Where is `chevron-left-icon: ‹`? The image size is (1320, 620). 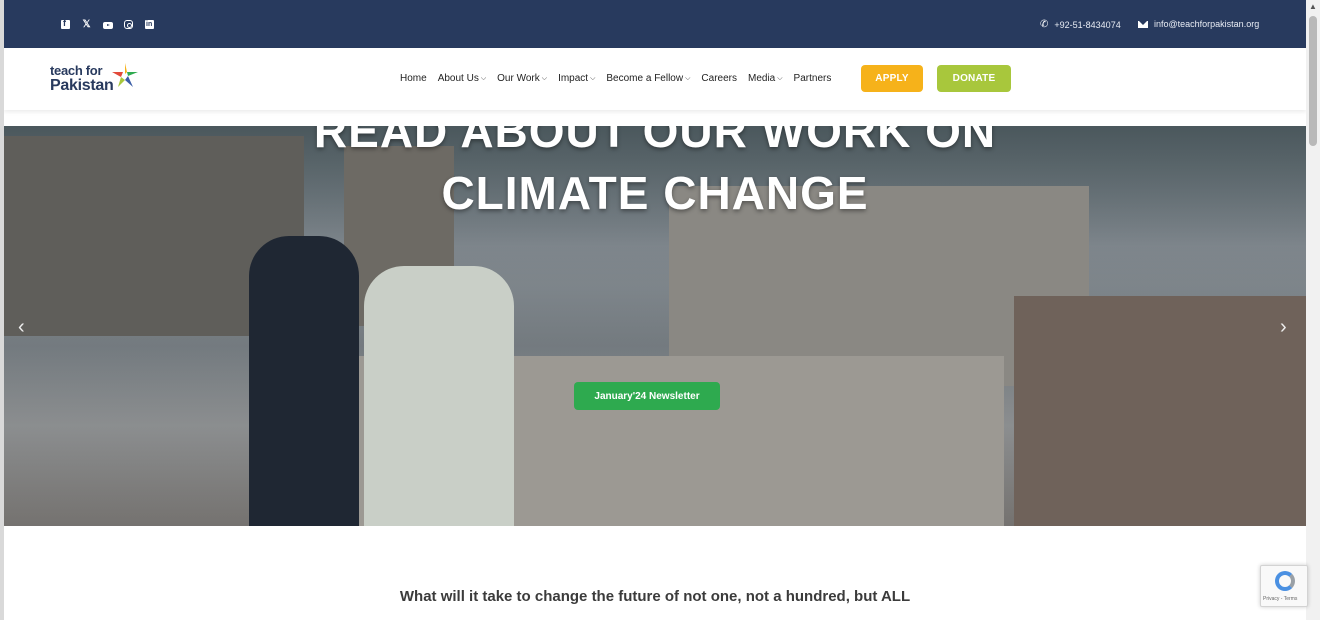 chevron-left-icon: ‹ is located at coordinates (21, 327).